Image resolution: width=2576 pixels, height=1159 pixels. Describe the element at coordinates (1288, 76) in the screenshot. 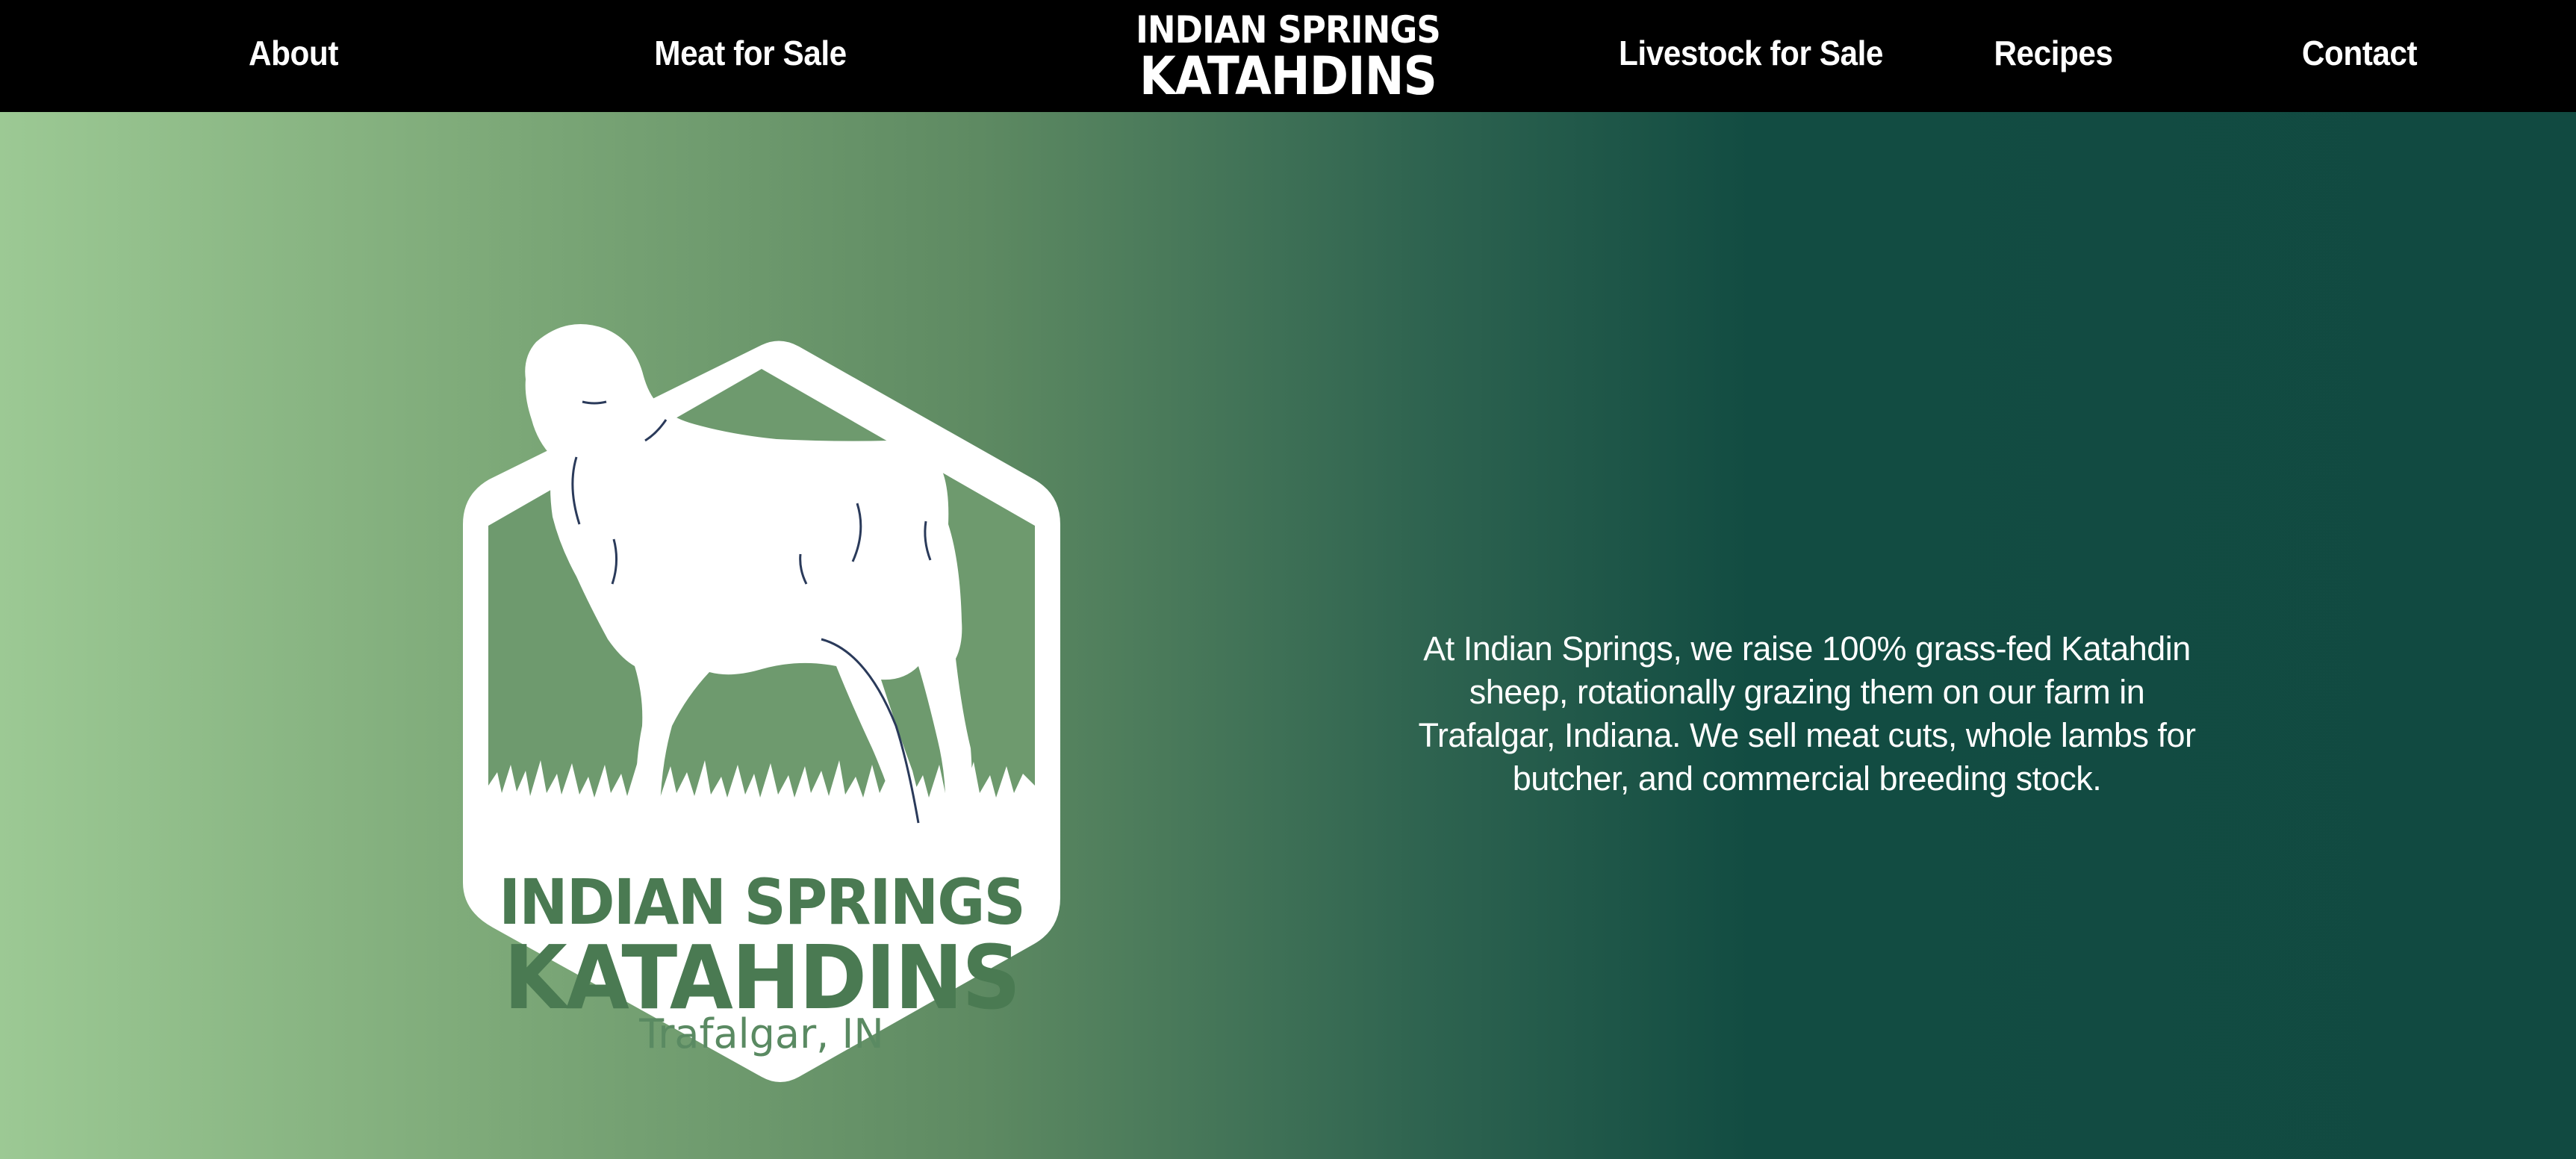

I see `nav-brand-line2: KATAHDINS` at that location.